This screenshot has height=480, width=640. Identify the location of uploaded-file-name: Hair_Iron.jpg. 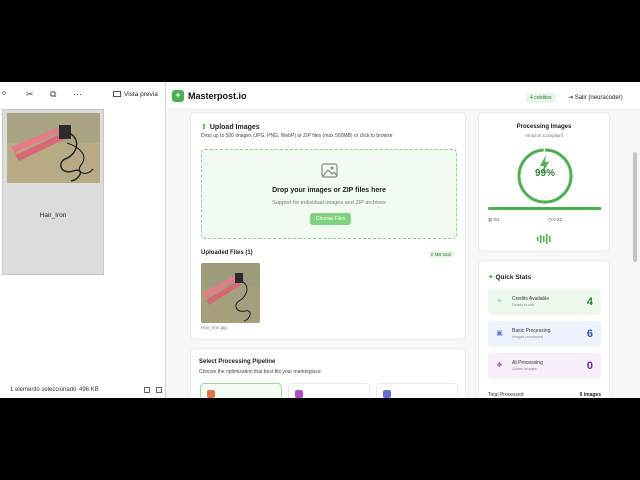
(214, 327).